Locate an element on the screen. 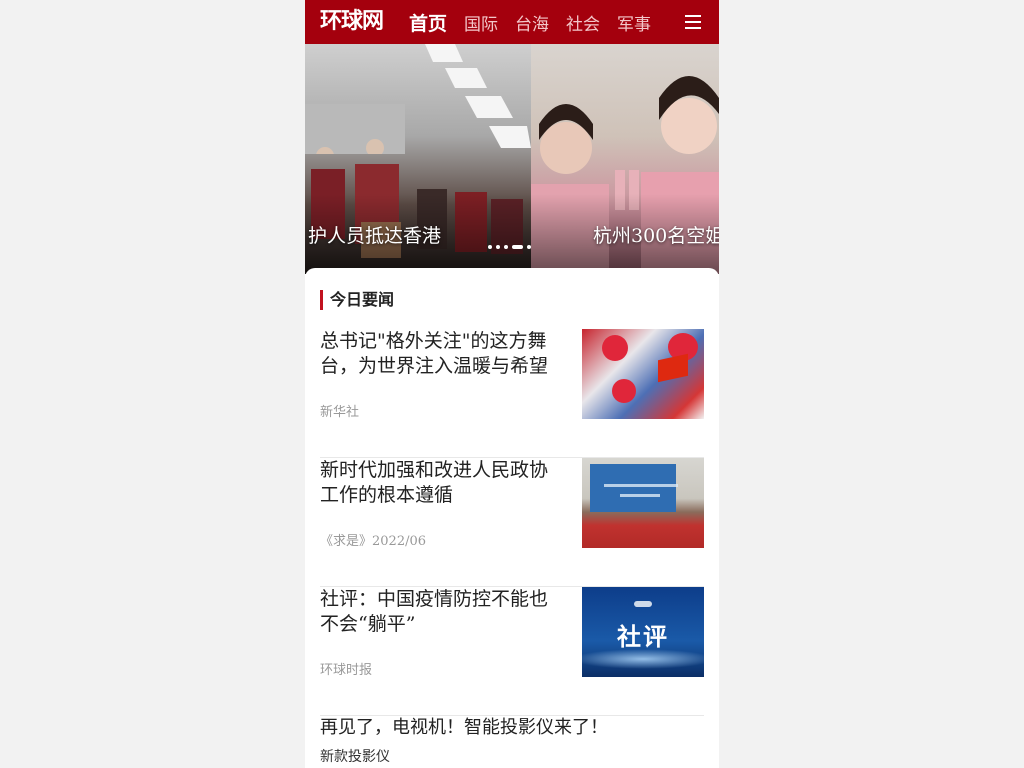 This screenshot has height=768, width=1024. news-title: 总书记"格外关注"的这方舞台，为世界注入温暖与希望 is located at coordinates (442, 354).